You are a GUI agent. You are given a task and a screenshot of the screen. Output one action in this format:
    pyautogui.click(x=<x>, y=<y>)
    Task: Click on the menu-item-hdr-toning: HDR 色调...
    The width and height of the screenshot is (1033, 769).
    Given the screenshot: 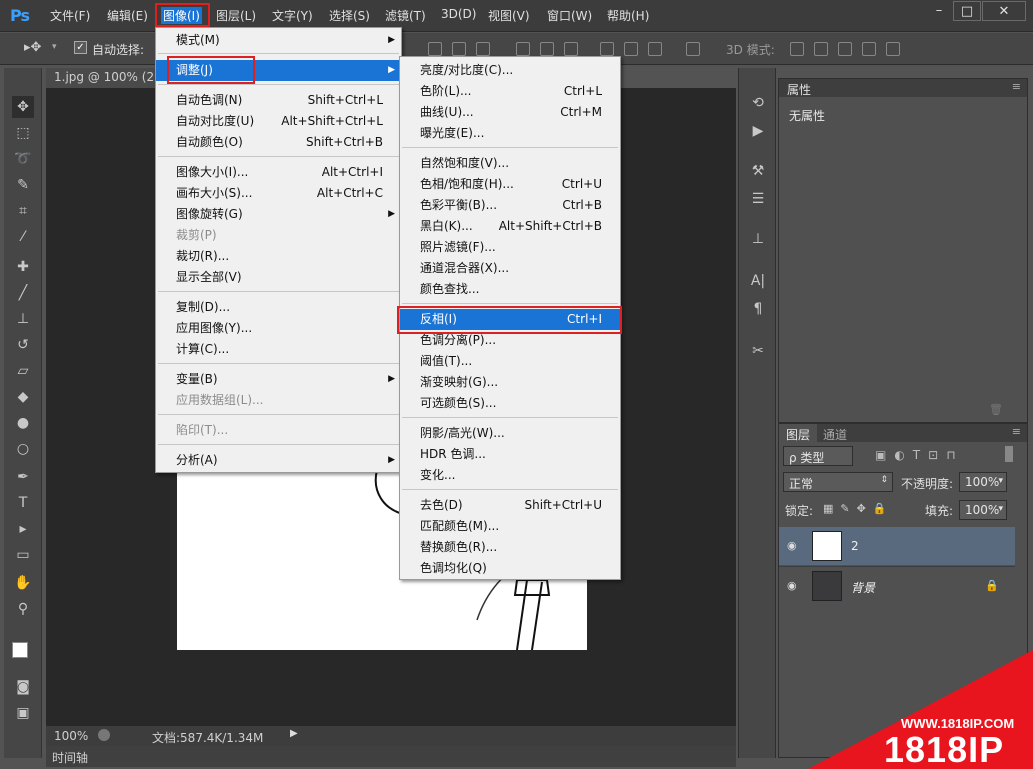 What is the action you would take?
    pyautogui.click(x=510, y=454)
    